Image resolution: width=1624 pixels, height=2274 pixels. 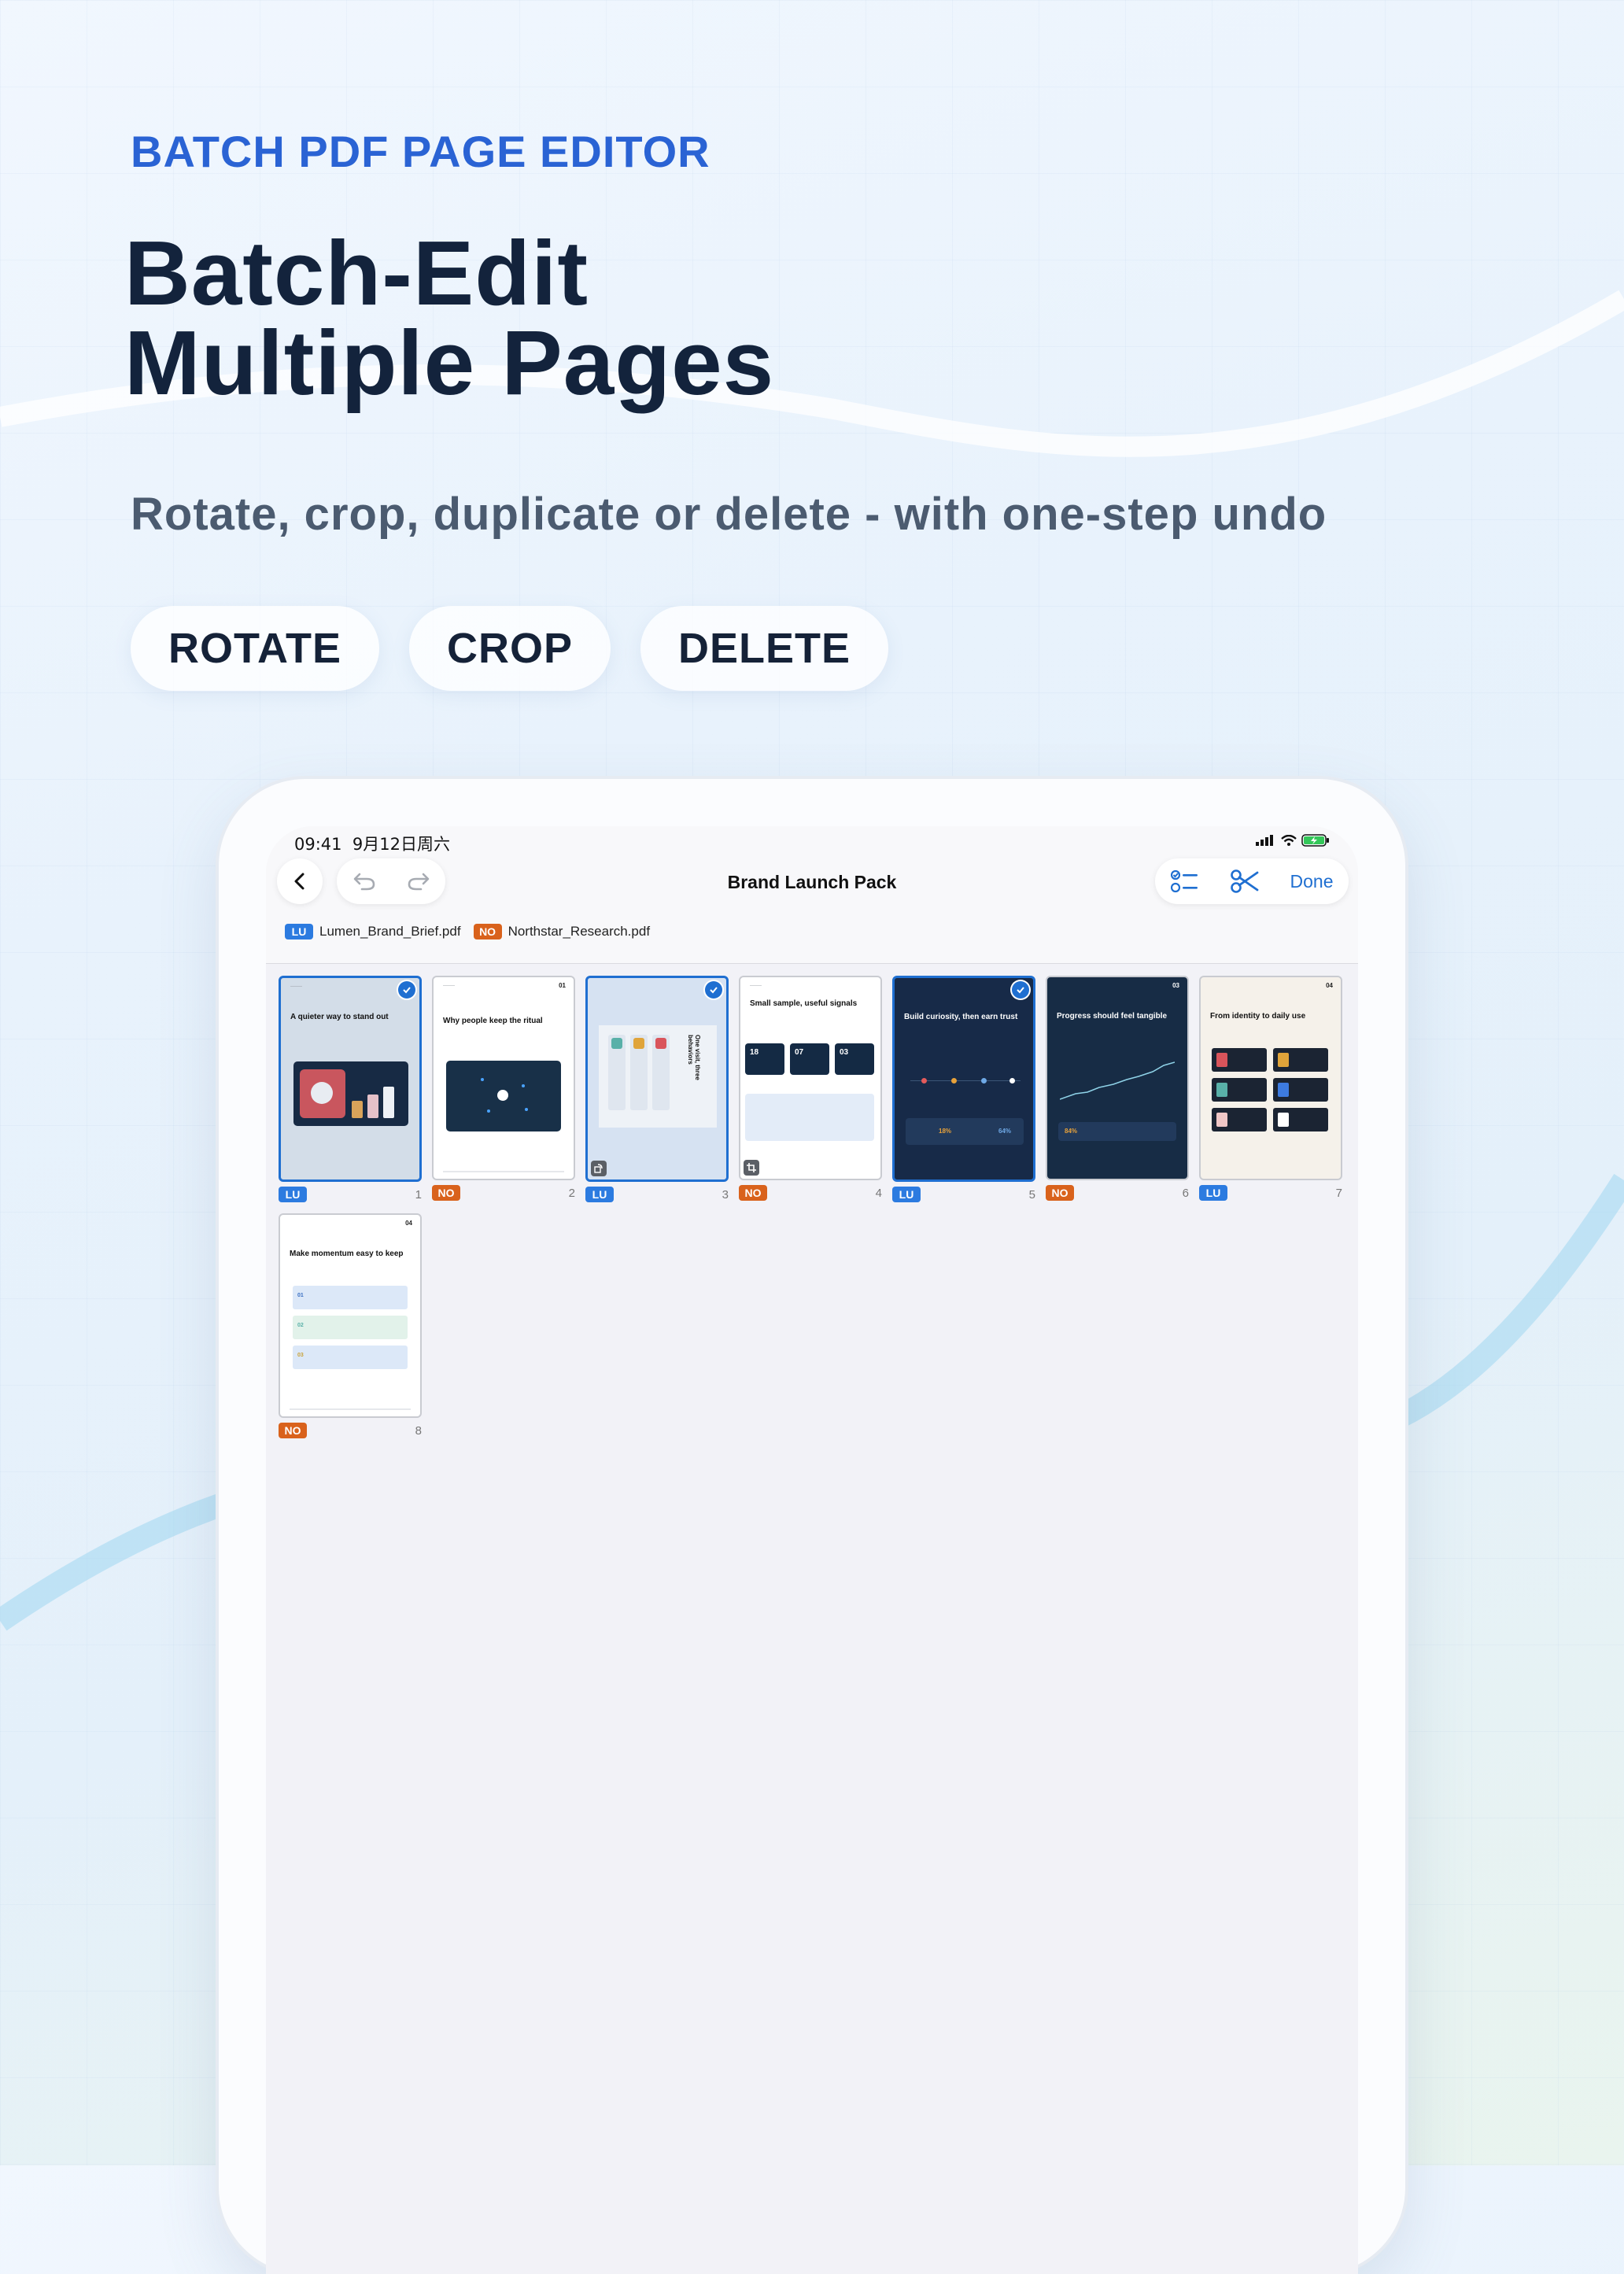 What do you see at coordinates (420, 151) in the screenshot?
I see `eyebrow-label: BATCH PDF PAGE EDITOR` at bounding box center [420, 151].